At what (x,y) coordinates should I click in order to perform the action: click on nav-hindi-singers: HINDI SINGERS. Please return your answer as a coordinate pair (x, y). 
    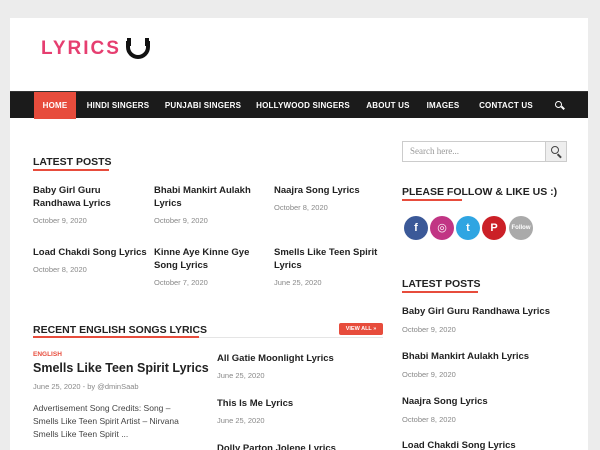
    Looking at the image, I should click on (118, 105).